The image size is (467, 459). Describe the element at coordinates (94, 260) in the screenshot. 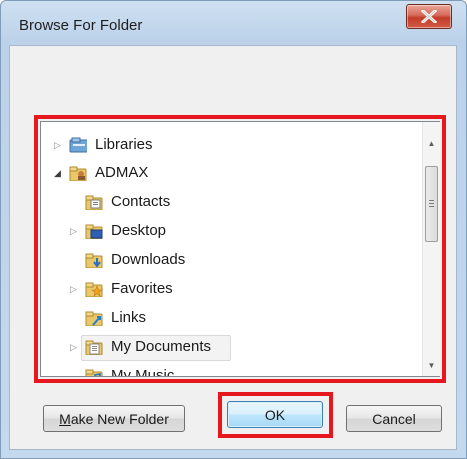

I see `downloads-folder-icon` at that location.